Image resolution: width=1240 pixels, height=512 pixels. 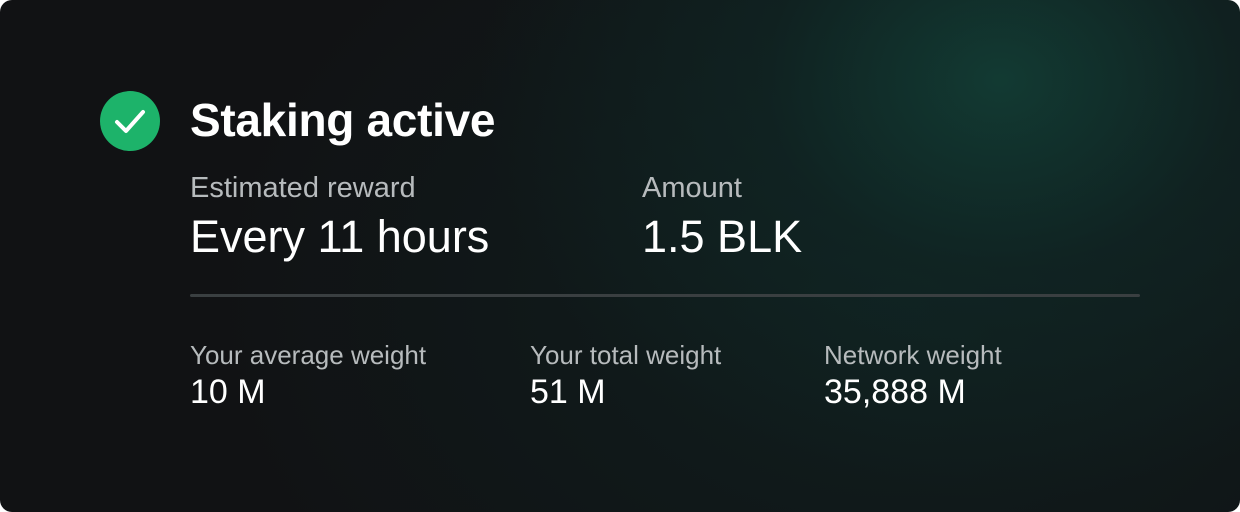 I want to click on staking-status-title: Staking active, so click(x=343, y=120).